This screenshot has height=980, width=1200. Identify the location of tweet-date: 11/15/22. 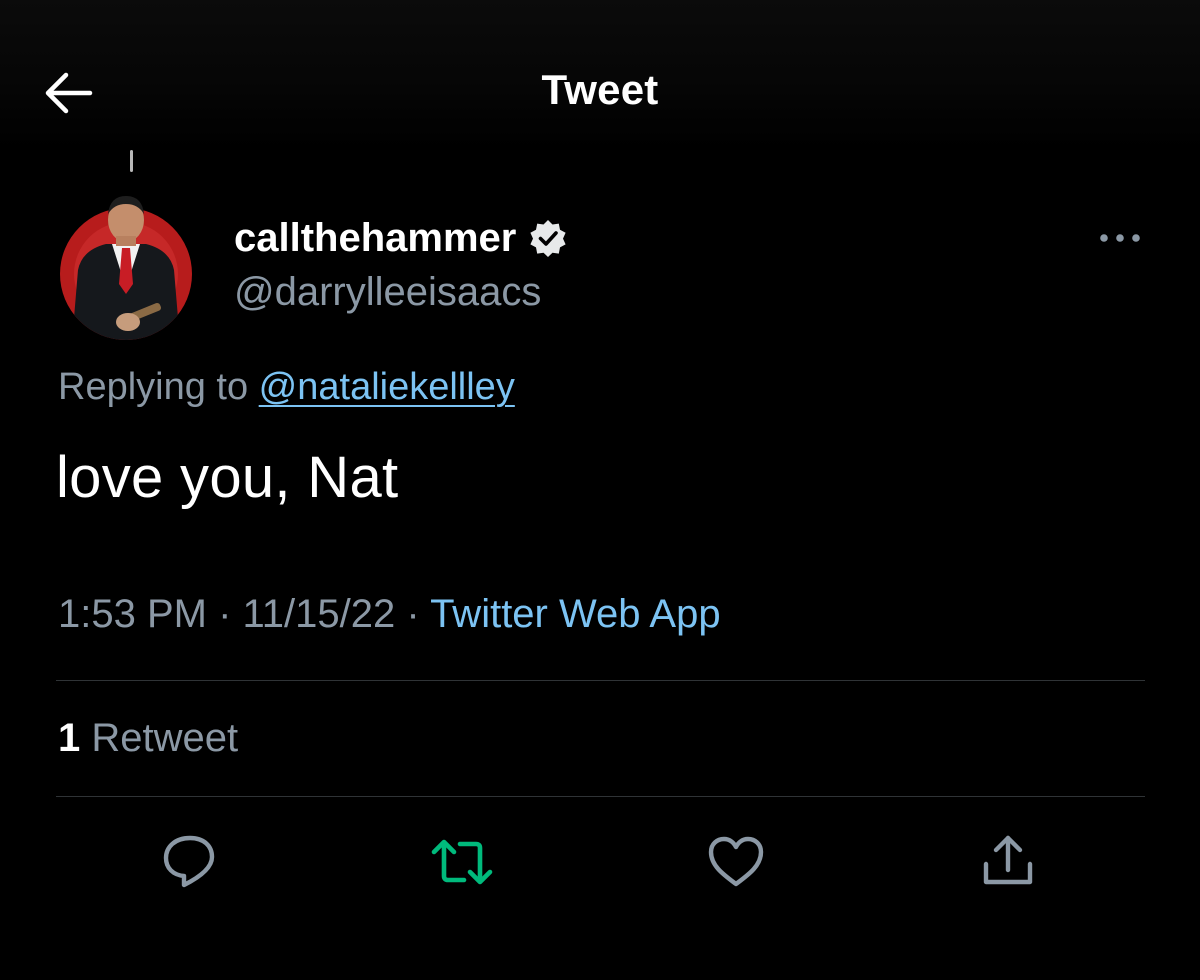
(319, 614).